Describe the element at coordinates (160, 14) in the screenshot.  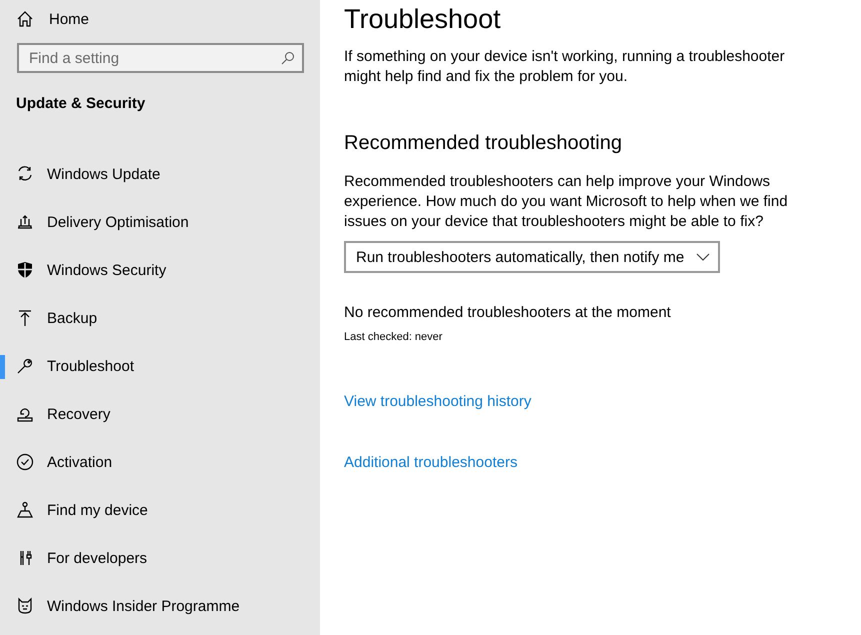
I see `home-link: Home` at that location.